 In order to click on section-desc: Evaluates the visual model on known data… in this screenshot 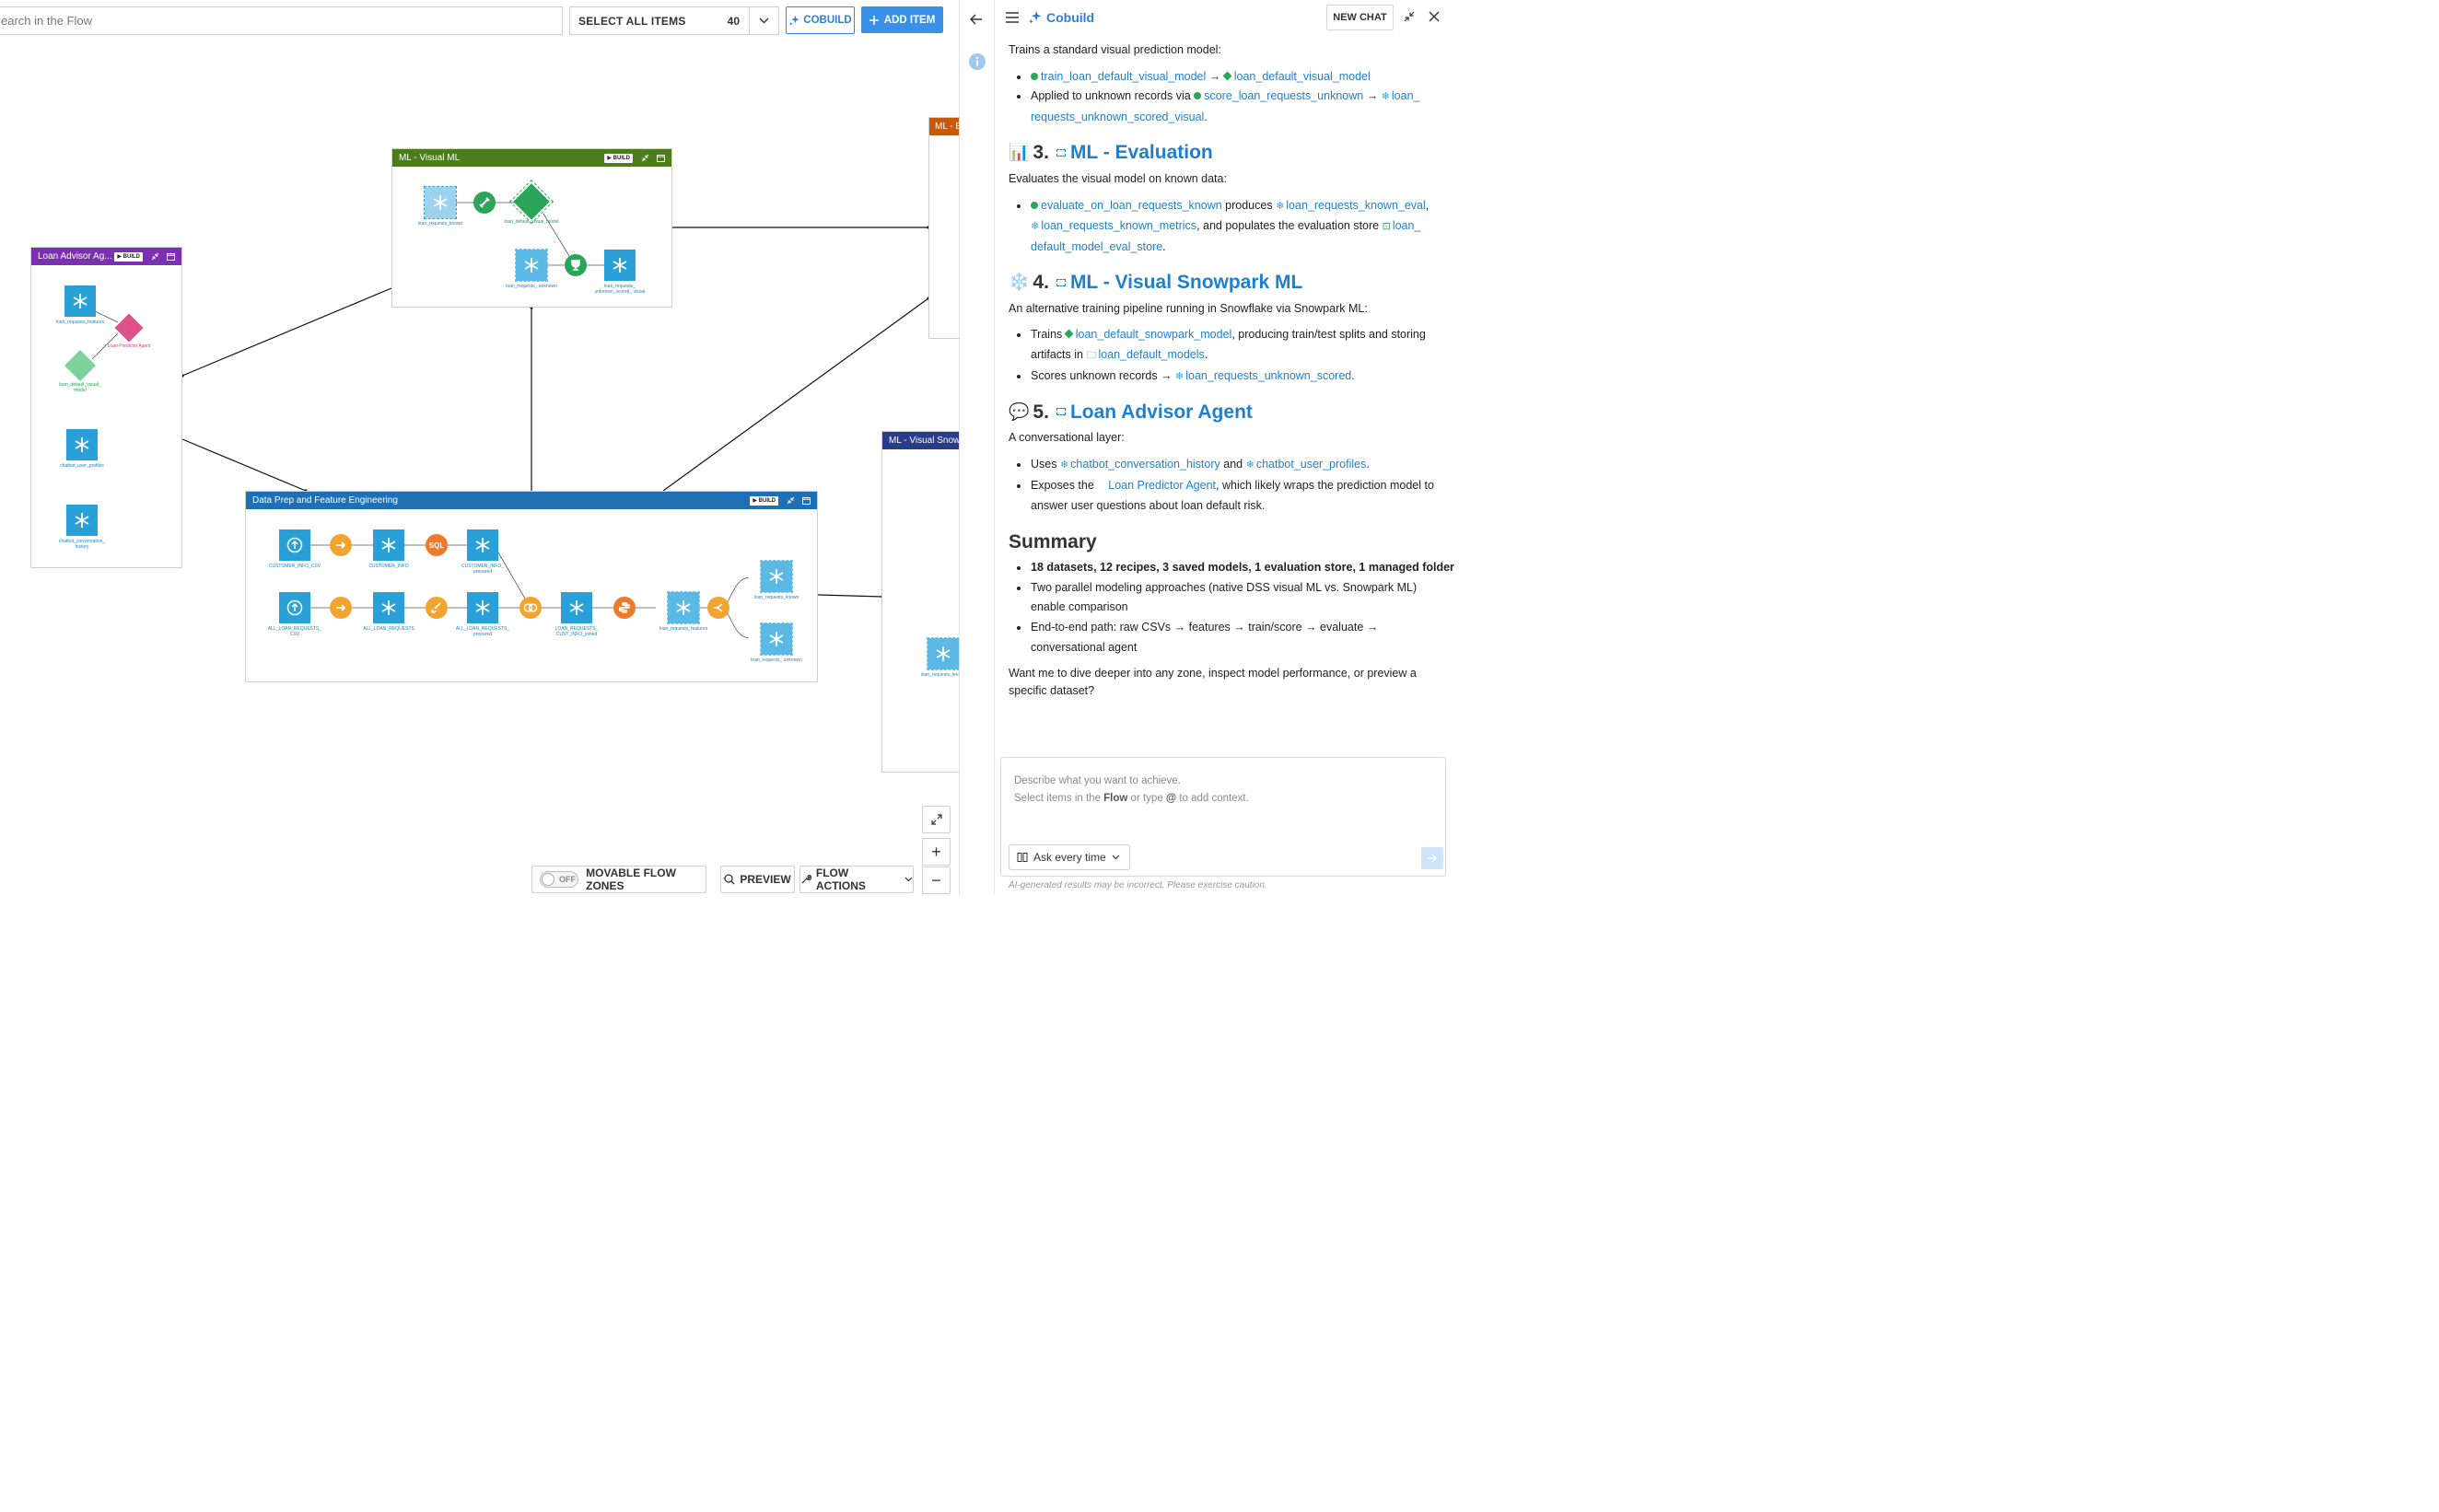, I will do `click(1118, 178)`.